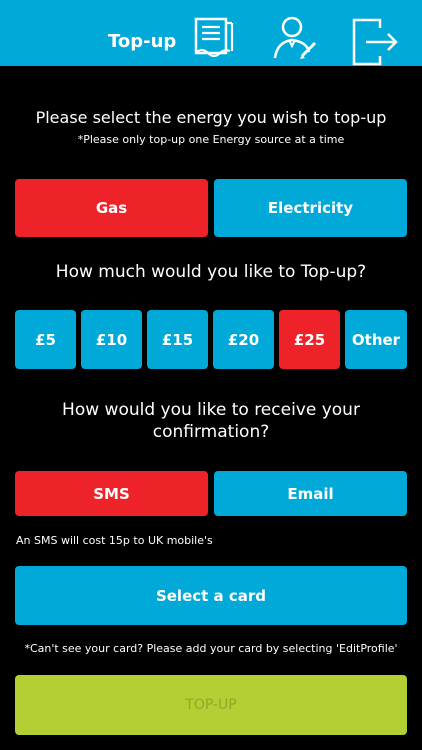 The image size is (422, 750). I want to click on amount-option-20: £20, so click(243, 339).